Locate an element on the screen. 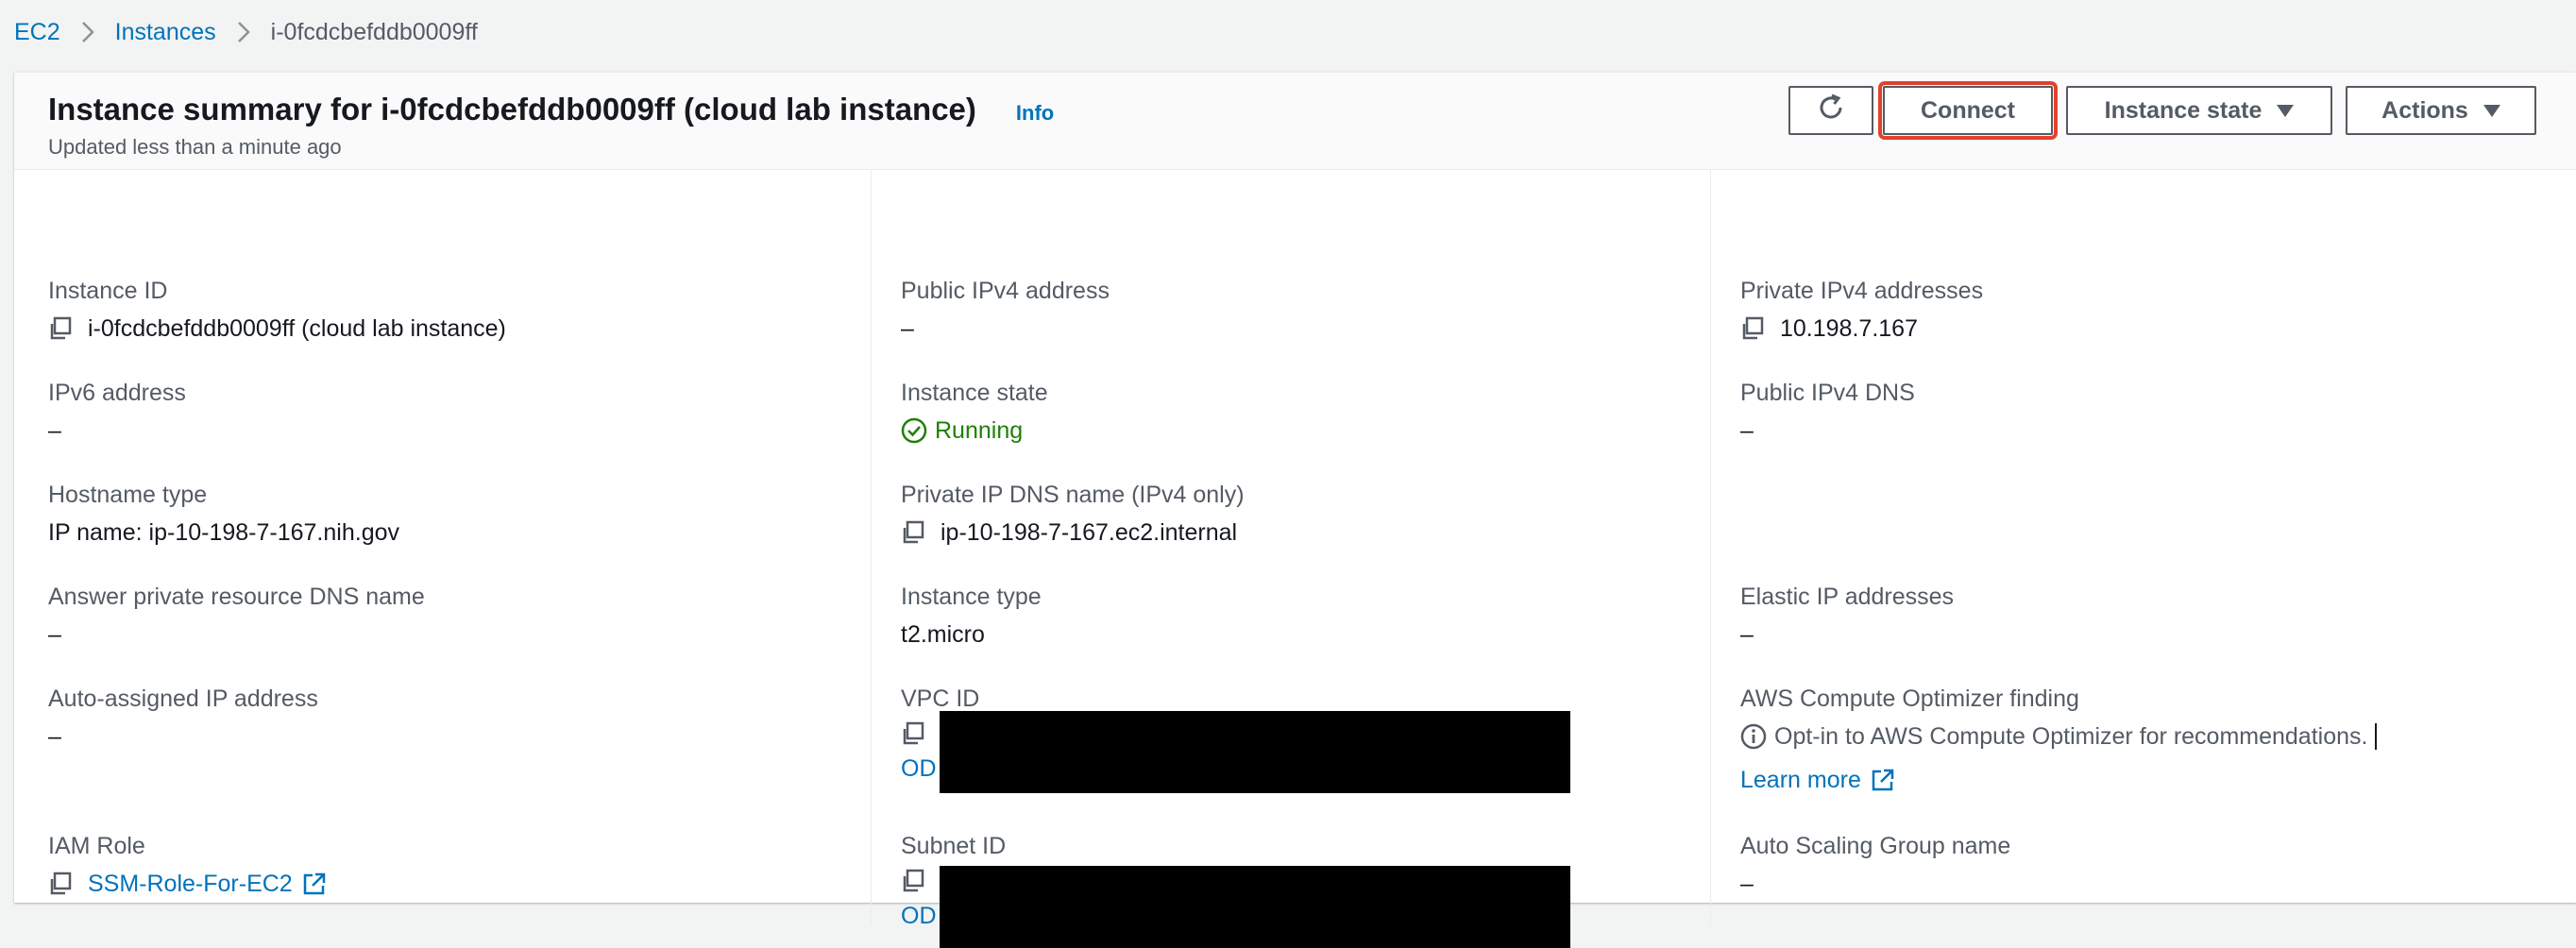 This screenshot has height=948, width=2576. public-ipv4-field: Public IPv4 address – is located at coordinates (1005, 310).